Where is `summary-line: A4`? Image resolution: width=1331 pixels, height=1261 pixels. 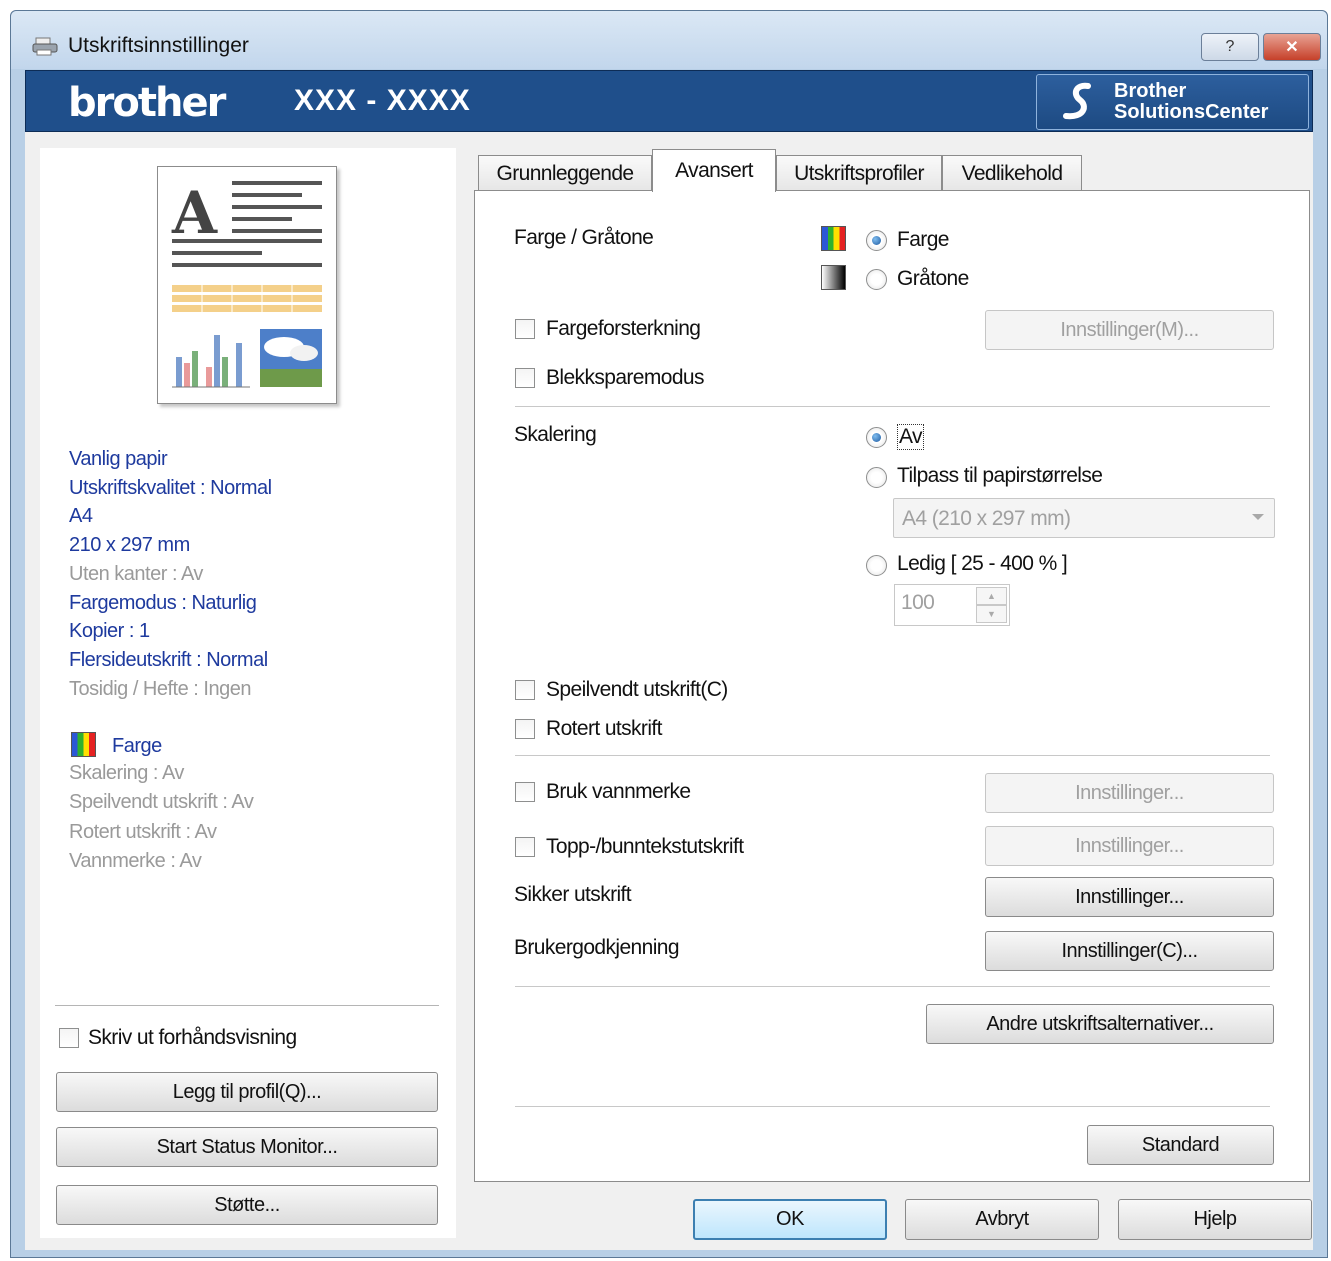
summary-line: A4 is located at coordinates (81, 516).